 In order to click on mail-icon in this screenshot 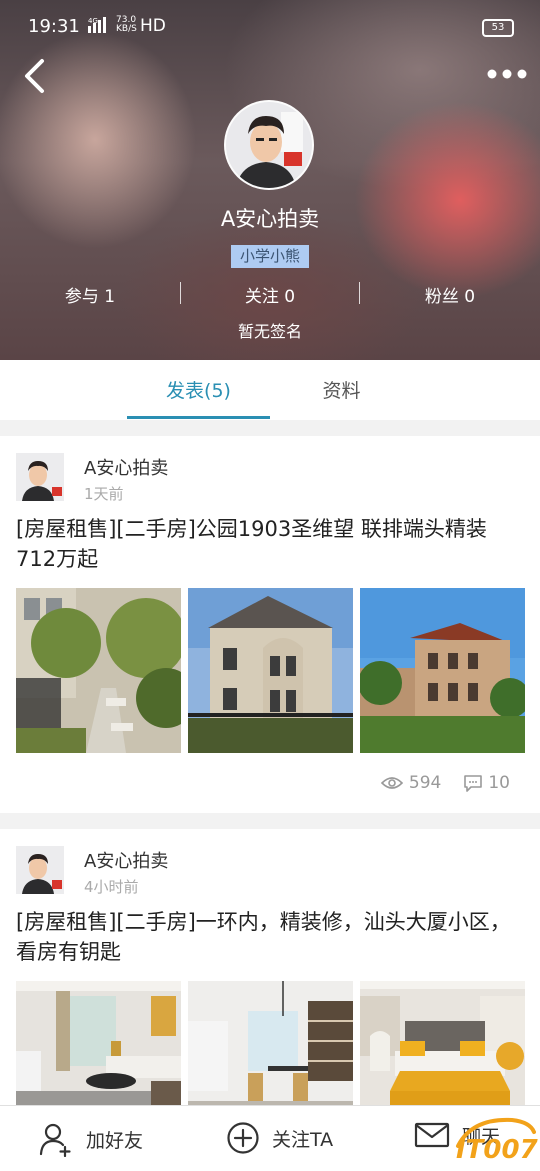, I will do `click(432, 1135)`.